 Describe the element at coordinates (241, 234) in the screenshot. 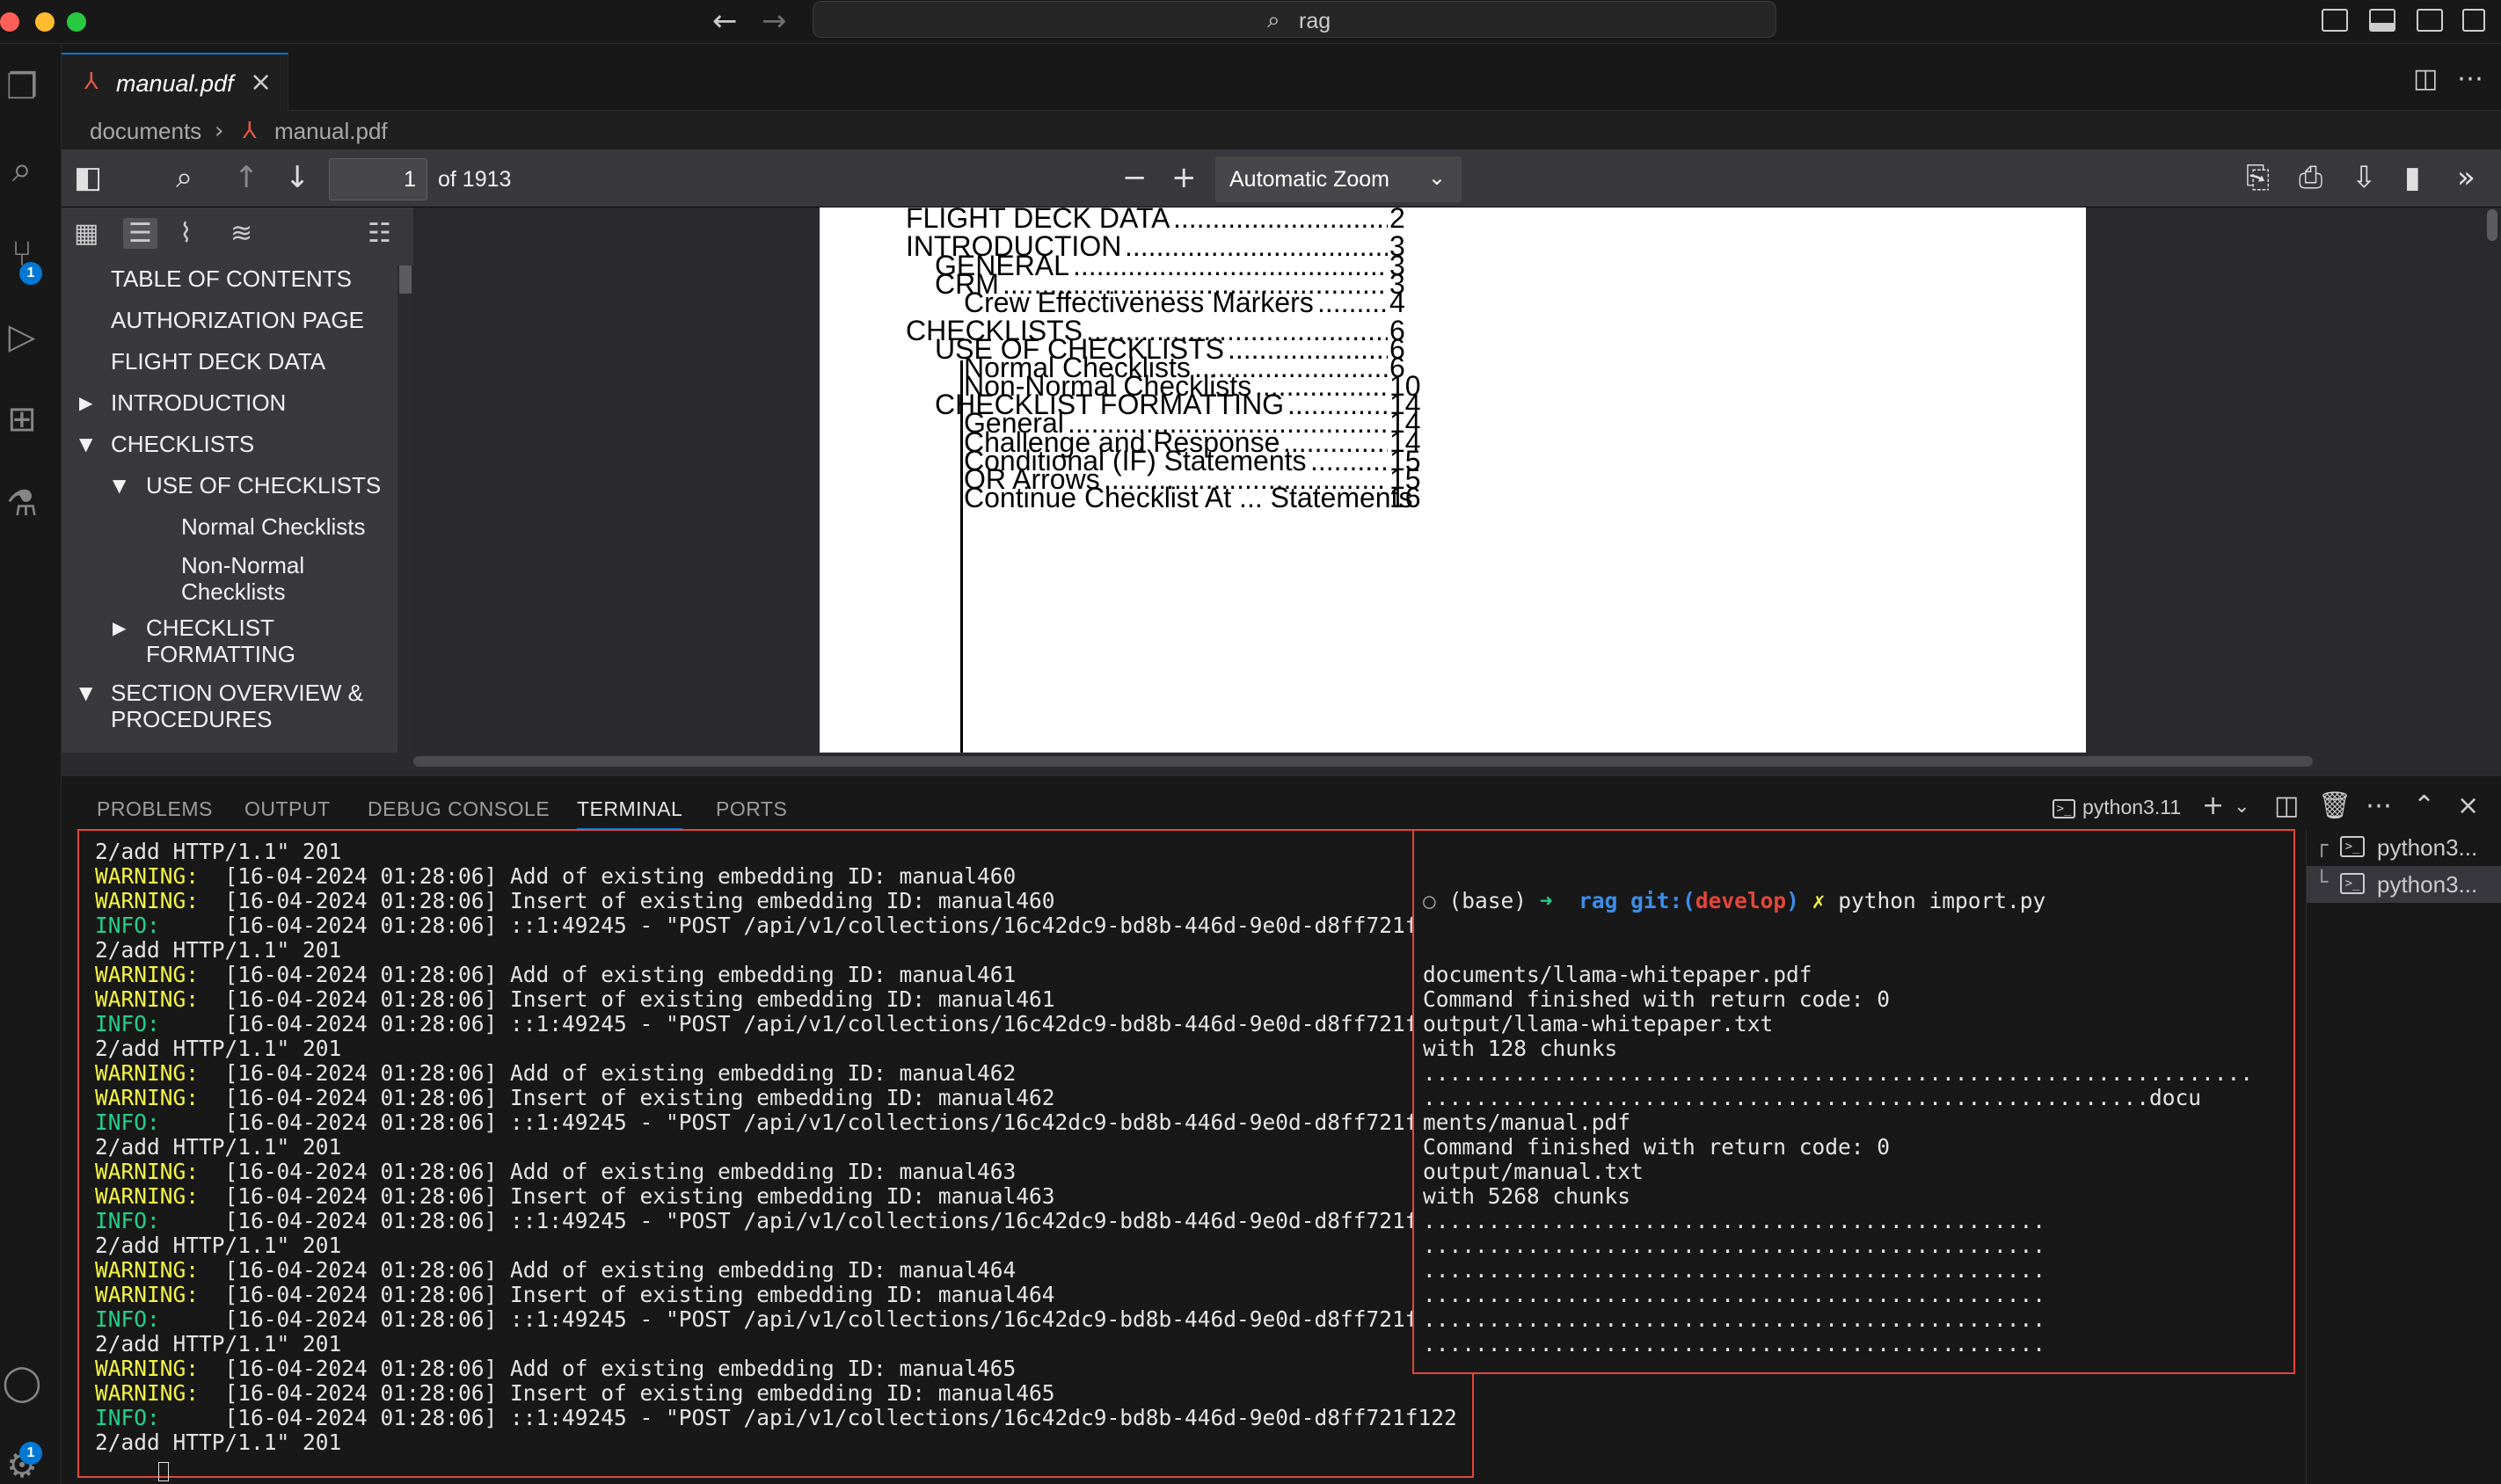

I see `layers-icon: ≋` at that location.